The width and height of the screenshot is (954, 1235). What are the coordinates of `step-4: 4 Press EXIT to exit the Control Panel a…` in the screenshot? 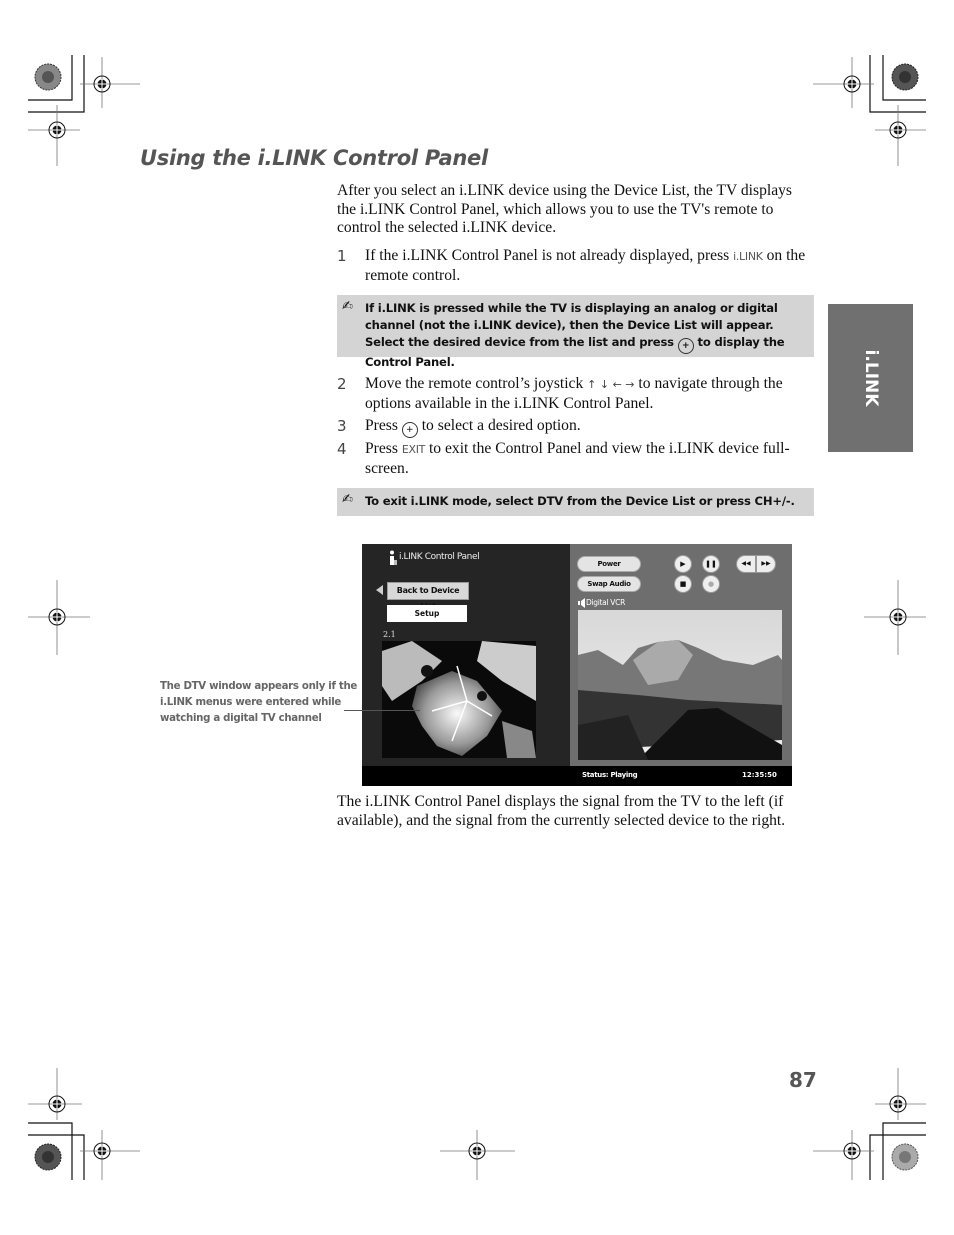 It's located at (574, 459).